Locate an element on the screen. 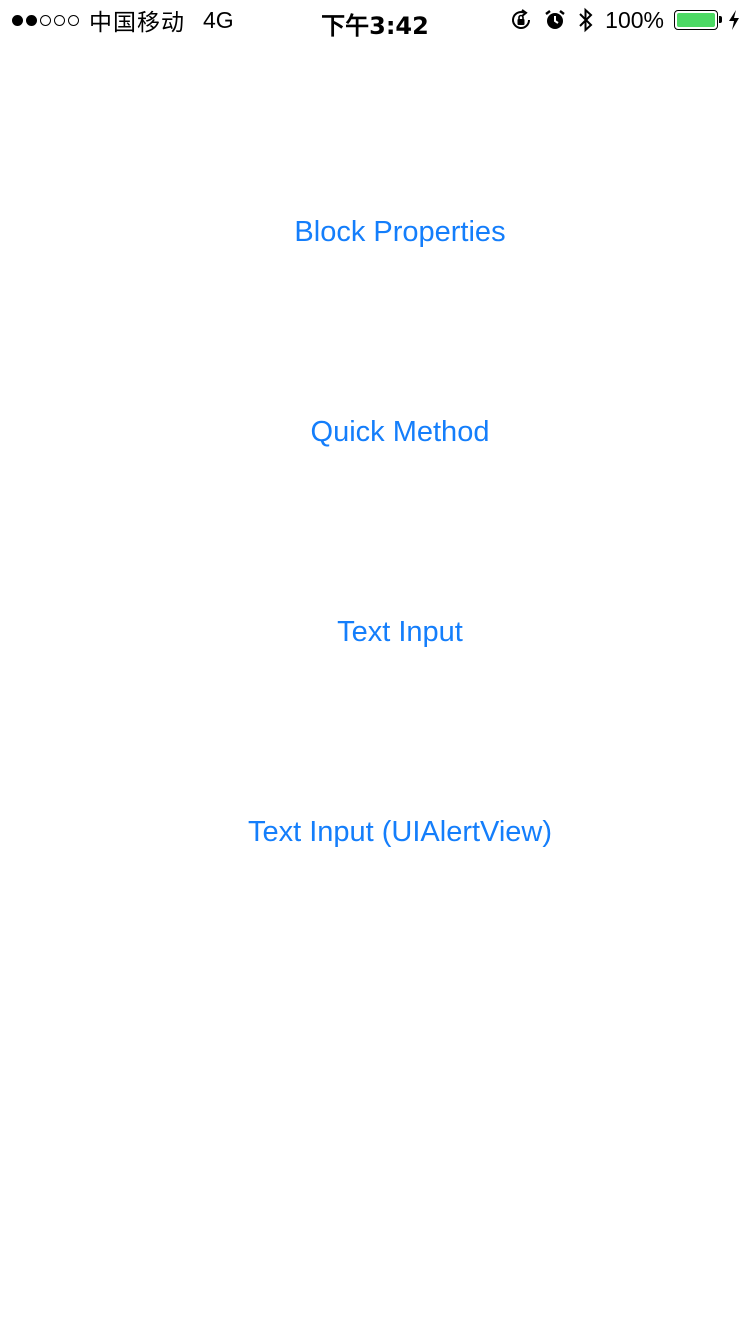 This screenshot has height=1334, width=750. battery-icon is located at coordinates (698, 20).